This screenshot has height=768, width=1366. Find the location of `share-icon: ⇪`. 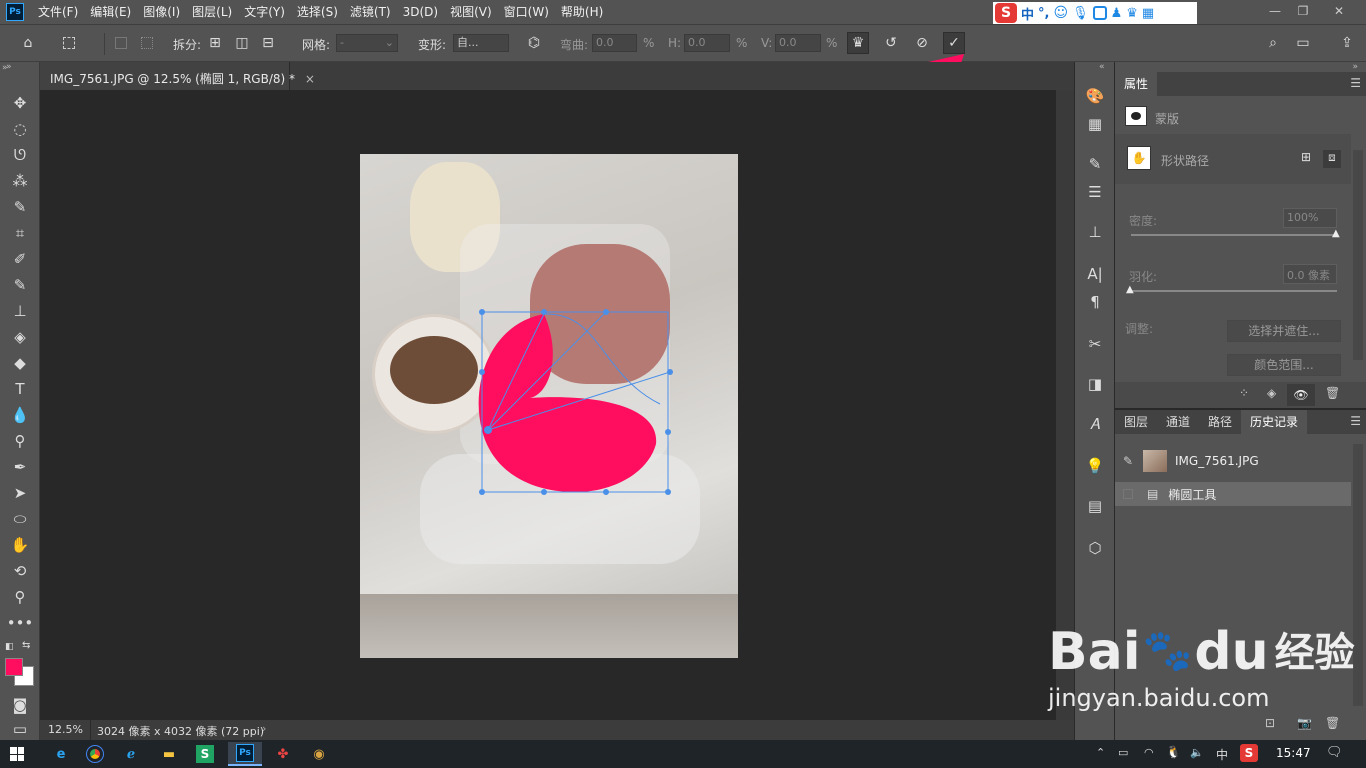

share-icon: ⇪ is located at coordinates (1347, 43).